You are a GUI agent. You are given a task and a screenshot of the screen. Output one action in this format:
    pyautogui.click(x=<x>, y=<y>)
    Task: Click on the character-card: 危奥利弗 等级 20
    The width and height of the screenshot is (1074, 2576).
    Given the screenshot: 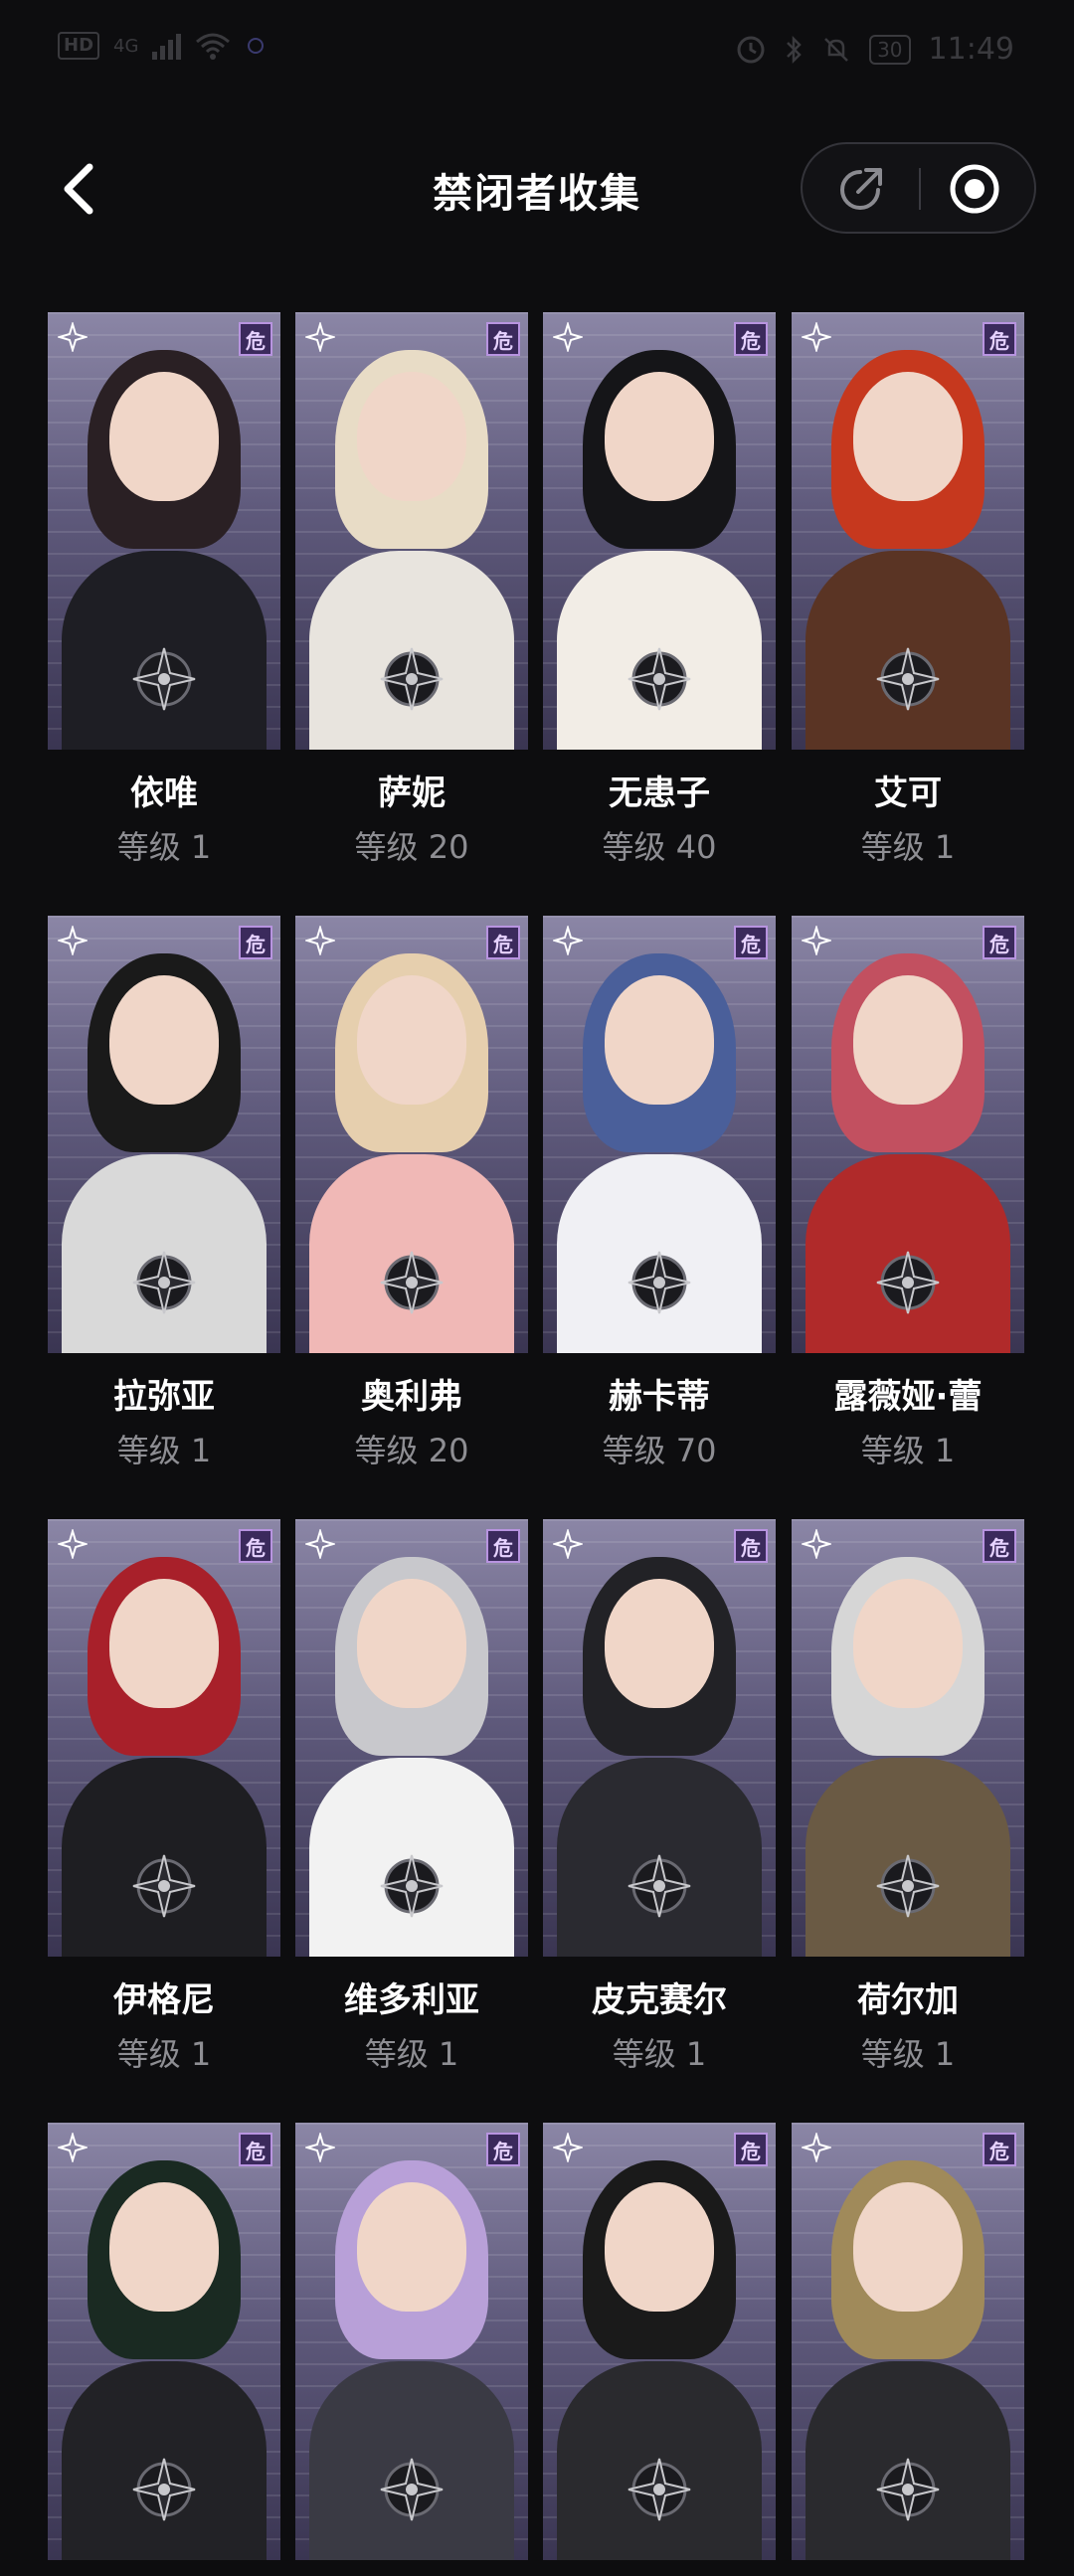 What is the action you would take?
    pyautogui.click(x=412, y=1193)
    